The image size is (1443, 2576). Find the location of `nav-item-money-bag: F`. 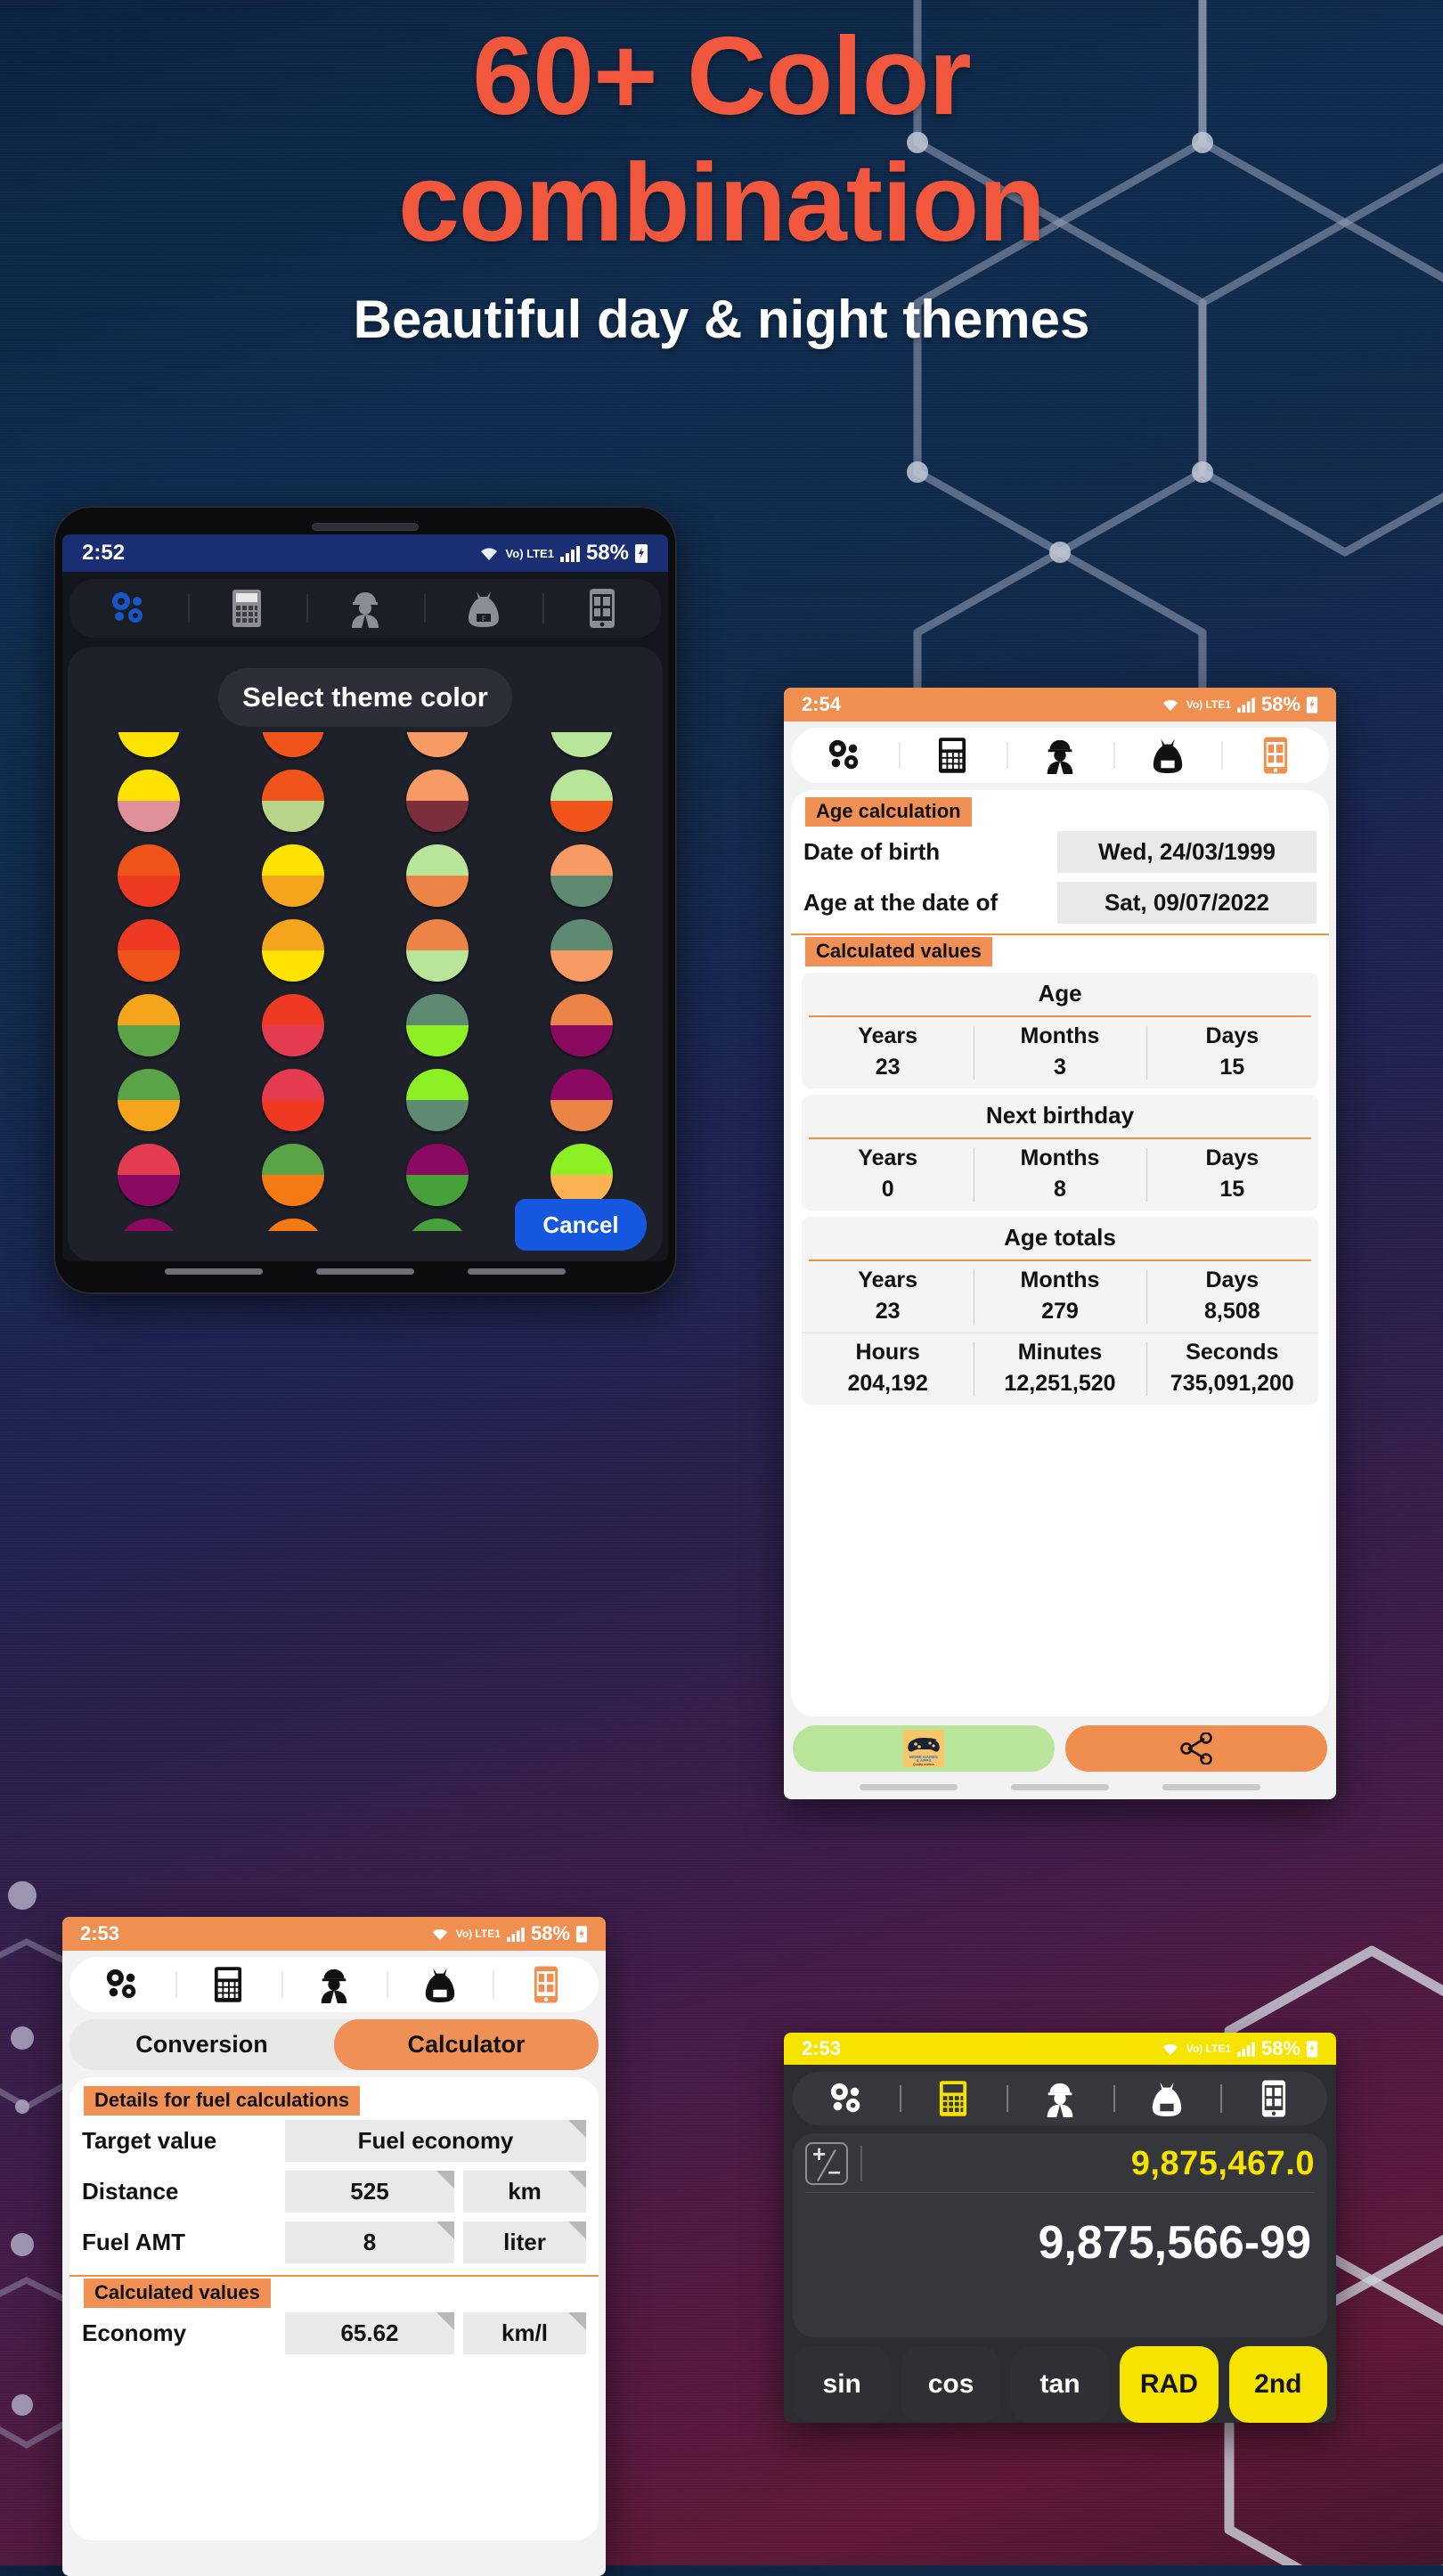

nav-item-money-bag: F is located at coordinates (483, 609).